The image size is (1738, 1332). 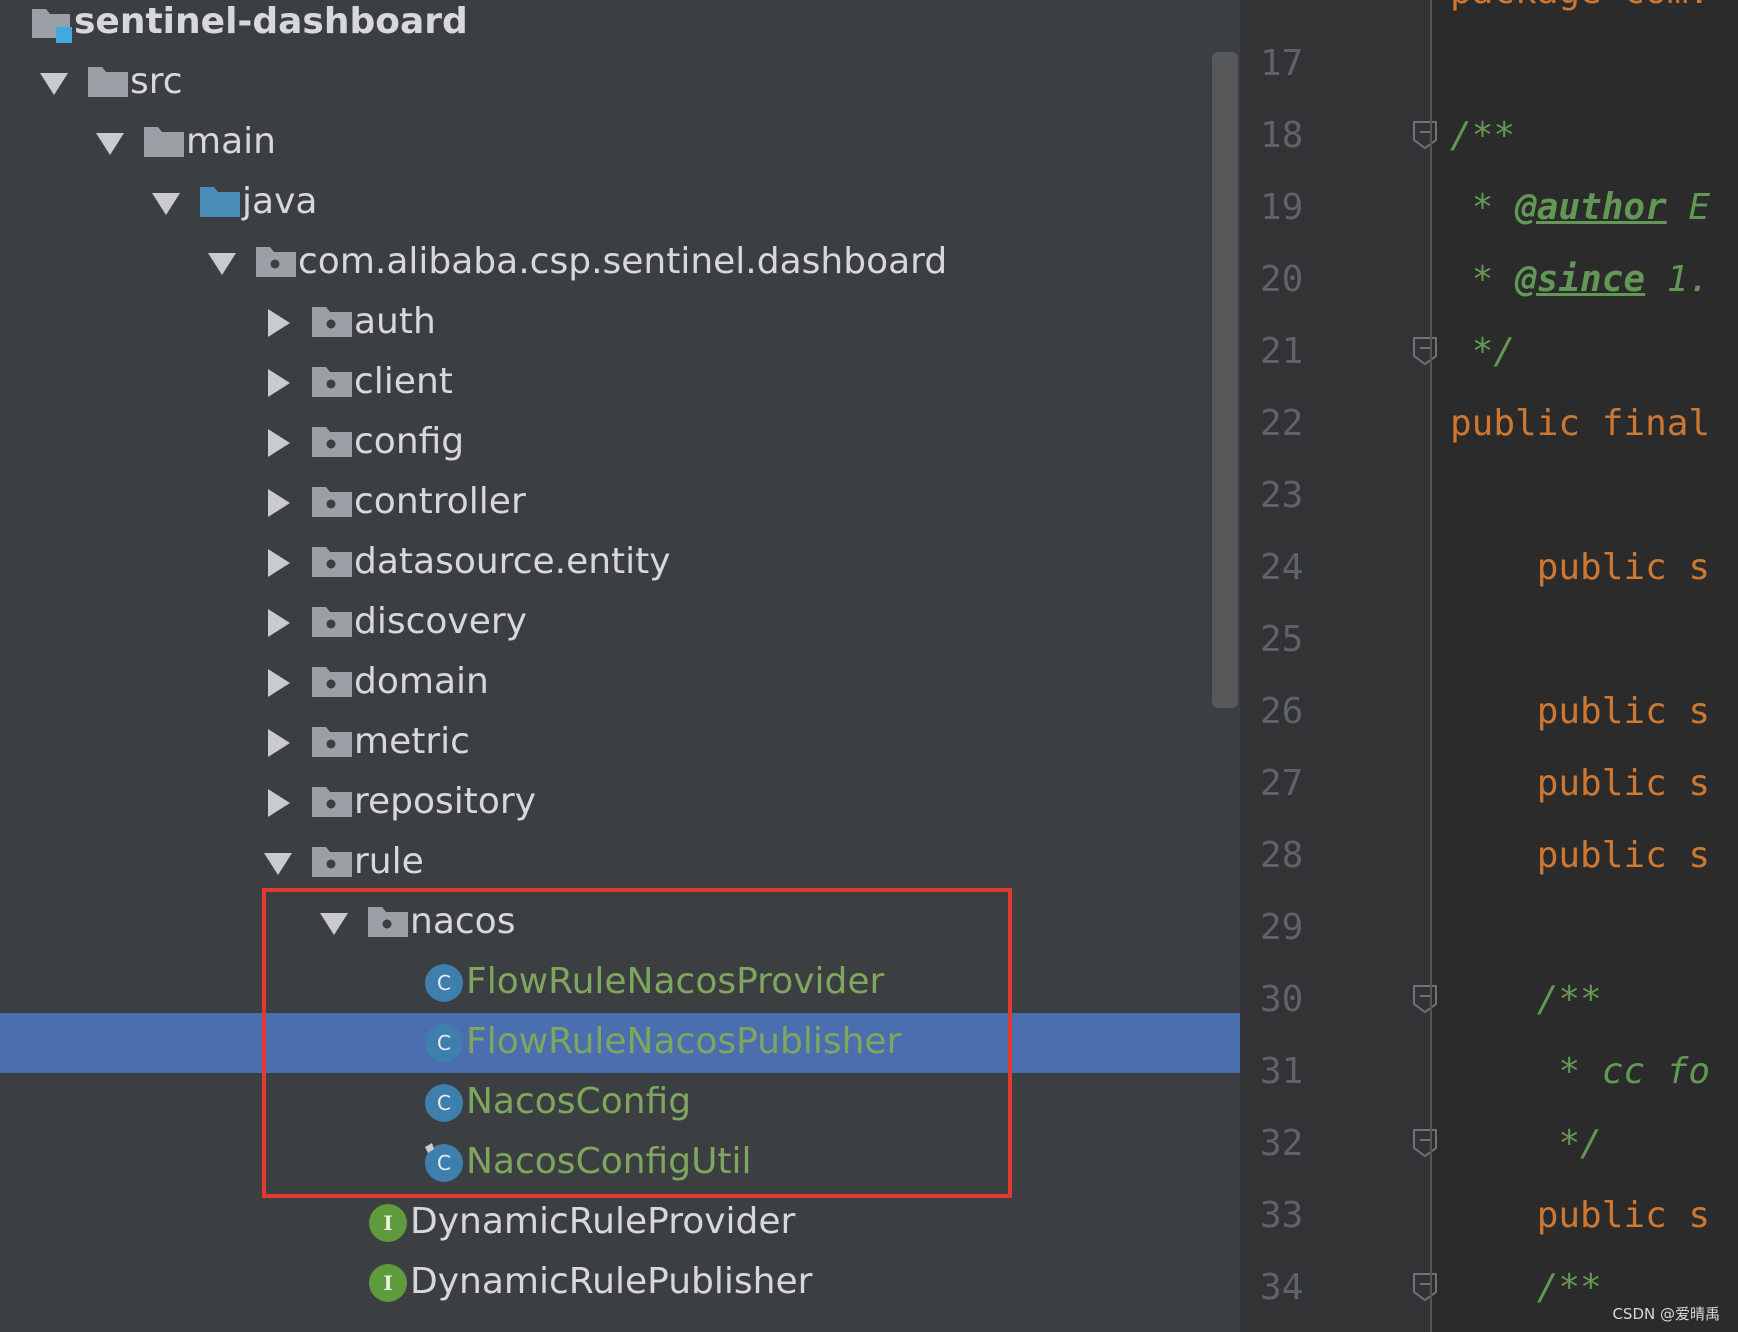 I want to click on tree-item-label: config, so click(x=409, y=441).